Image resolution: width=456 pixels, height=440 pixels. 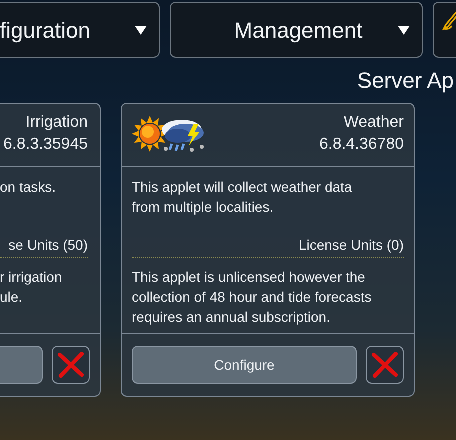 What do you see at coordinates (57, 123) in the screenshot?
I see `applet-name: Irrigation` at bounding box center [57, 123].